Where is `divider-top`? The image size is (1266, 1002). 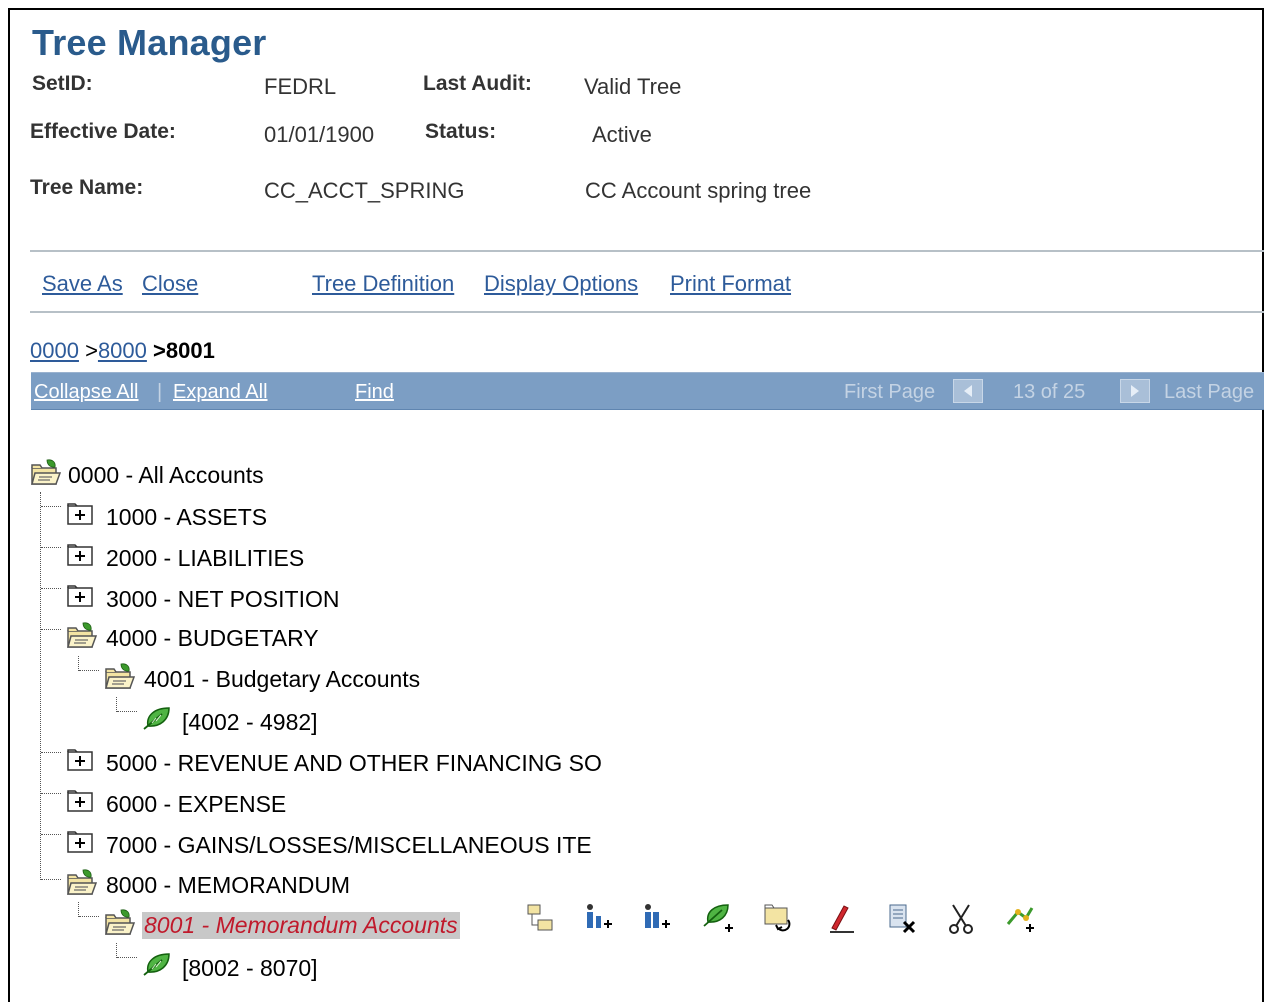 divider-top is located at coordinates (647, 251).